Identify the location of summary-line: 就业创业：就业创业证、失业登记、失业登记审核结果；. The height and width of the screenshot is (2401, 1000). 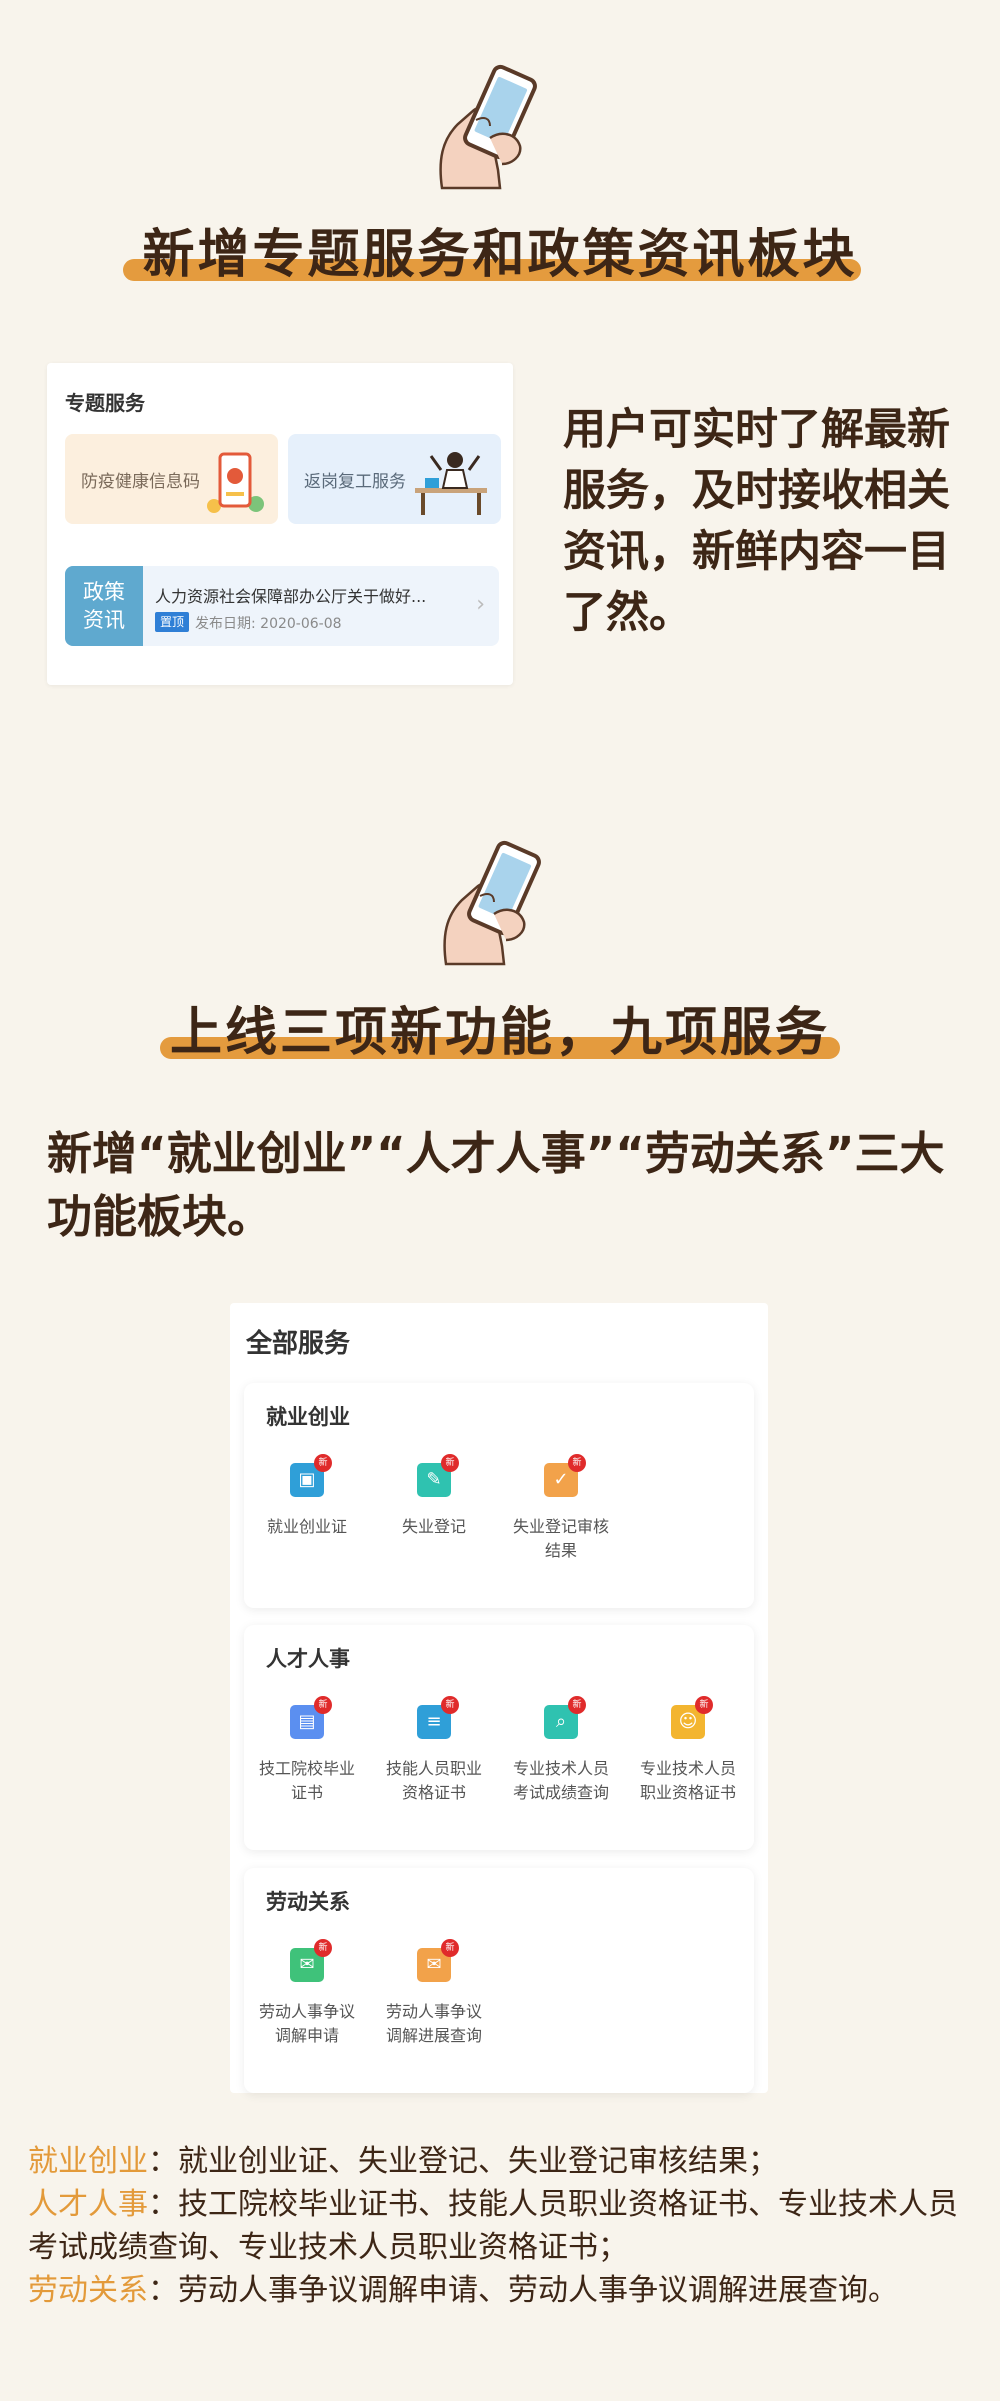
(503, 2161).